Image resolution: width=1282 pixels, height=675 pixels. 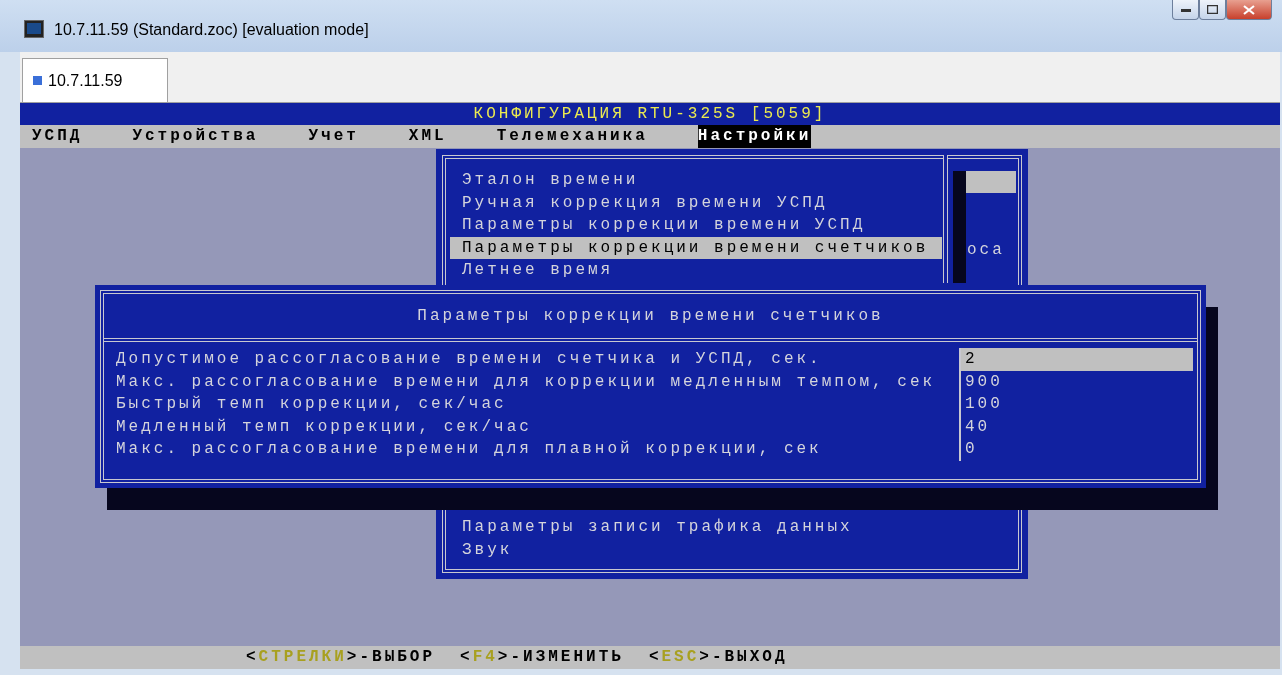 I want to click on key-hint: <СТРЕЛКИ>-ВЫБОР, so click(x=341, y=657).